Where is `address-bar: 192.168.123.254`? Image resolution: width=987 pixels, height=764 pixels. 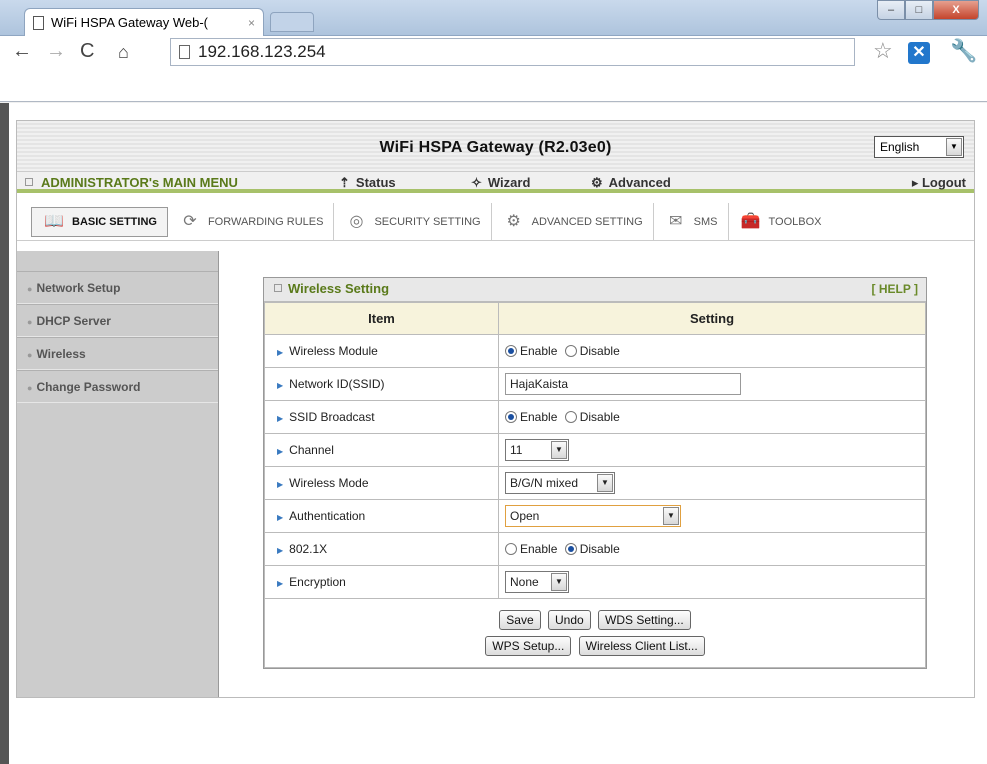
address-bar: 192.168.123.254 is located at coordinates (512, 52).